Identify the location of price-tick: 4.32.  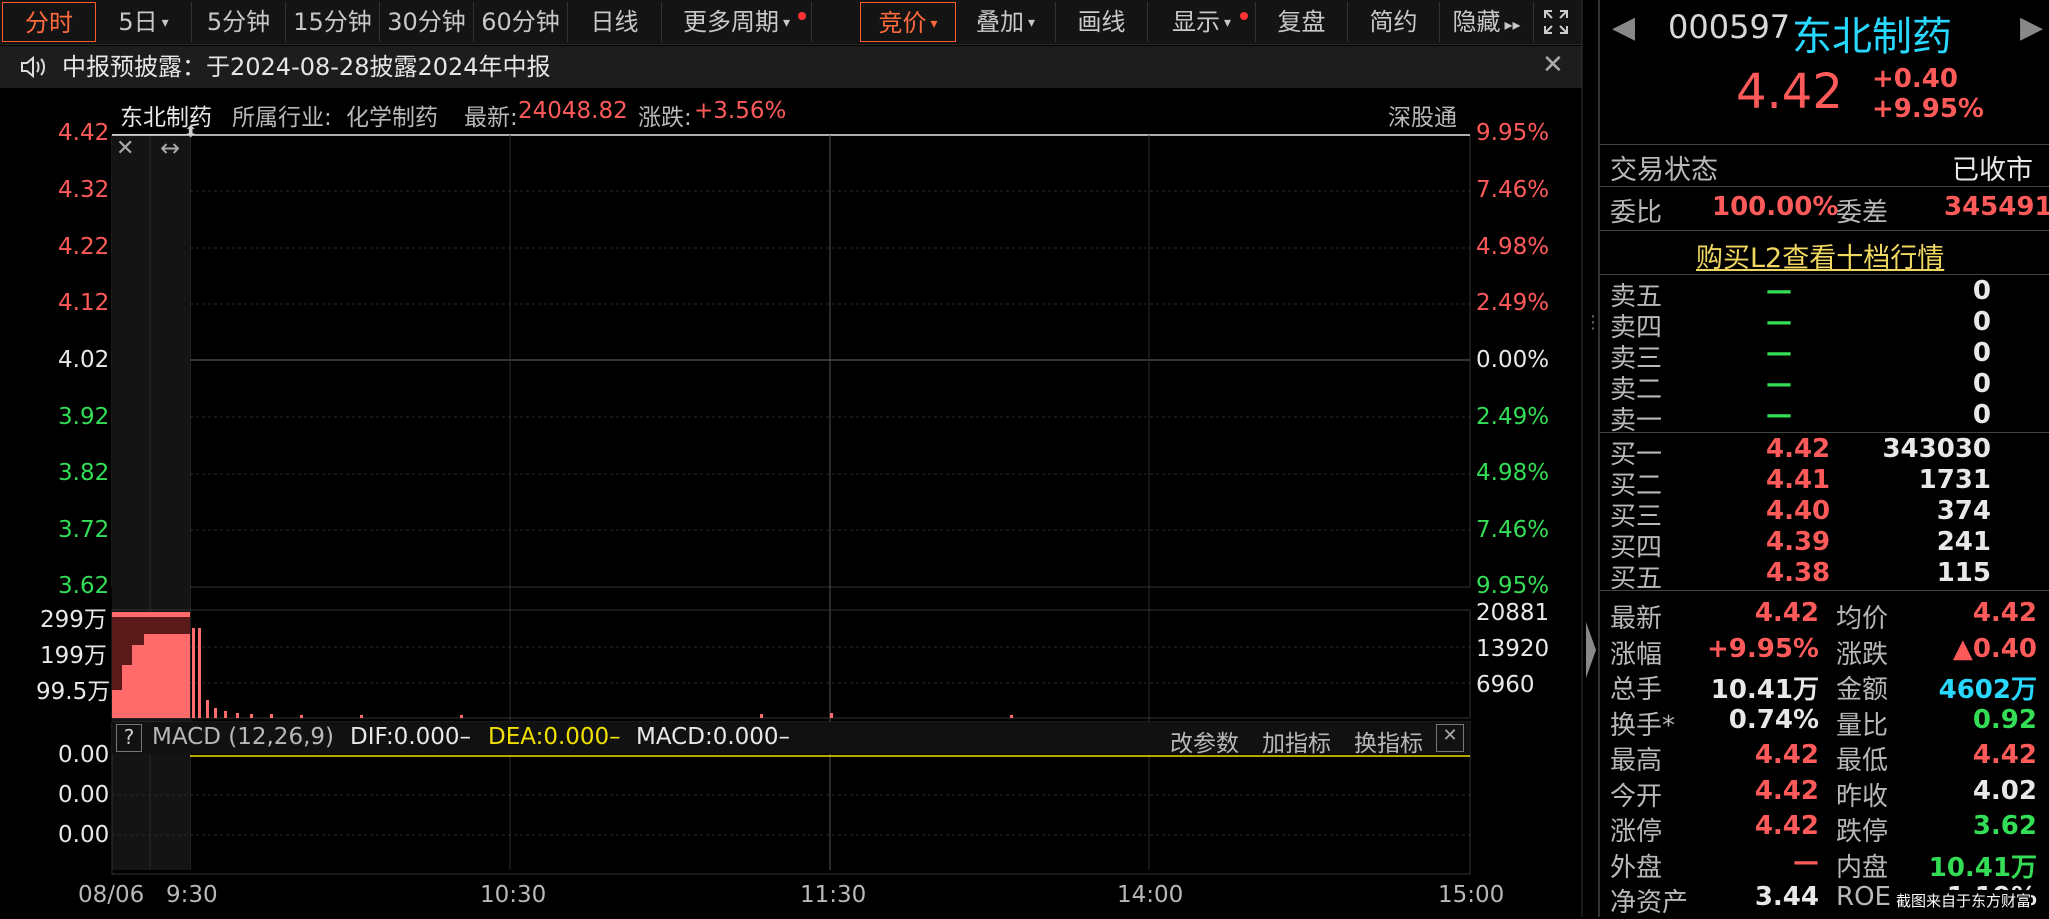
(84, 190).